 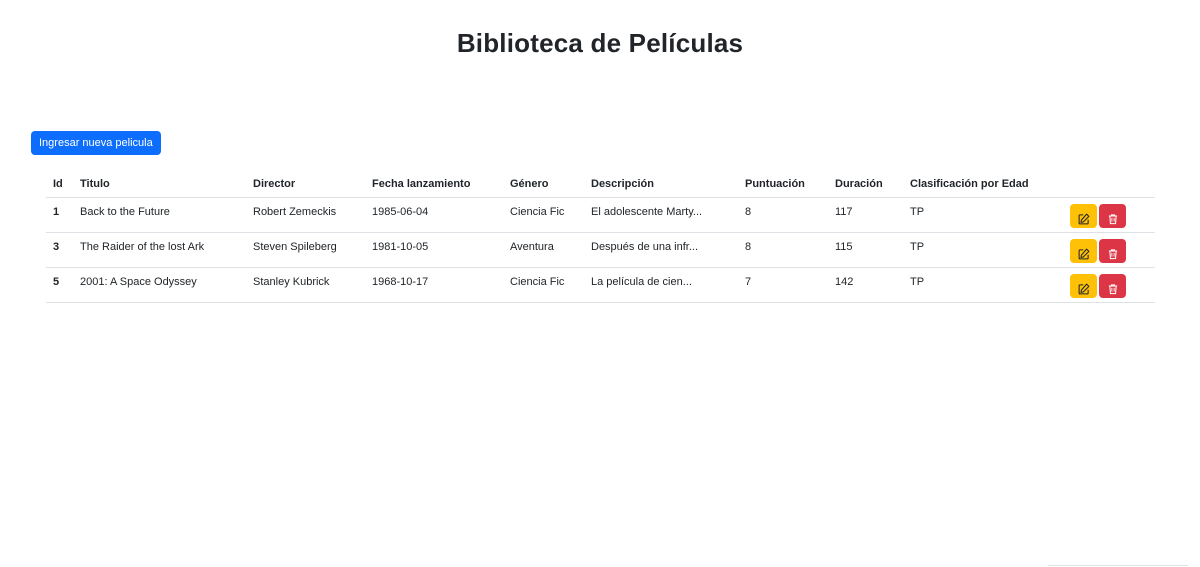 What do you see at coordinates (305, 215) in the screenshot?
I see `cell-director: Robert Zemeckis` at bounding box center [305, 215].